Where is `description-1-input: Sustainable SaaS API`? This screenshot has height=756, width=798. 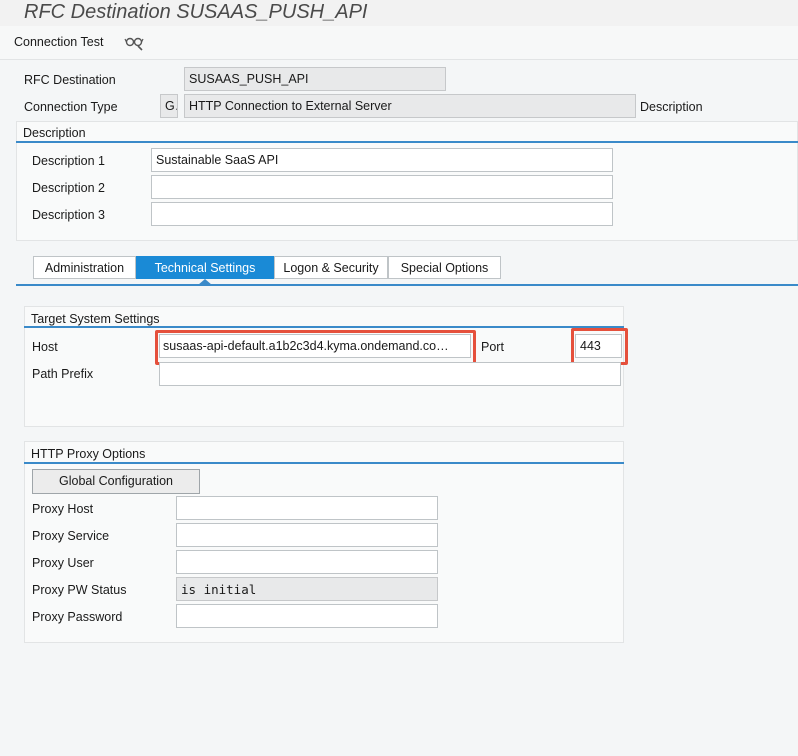
description-1-input: Sustainable SaaS API is located at coordinates (382, 160).